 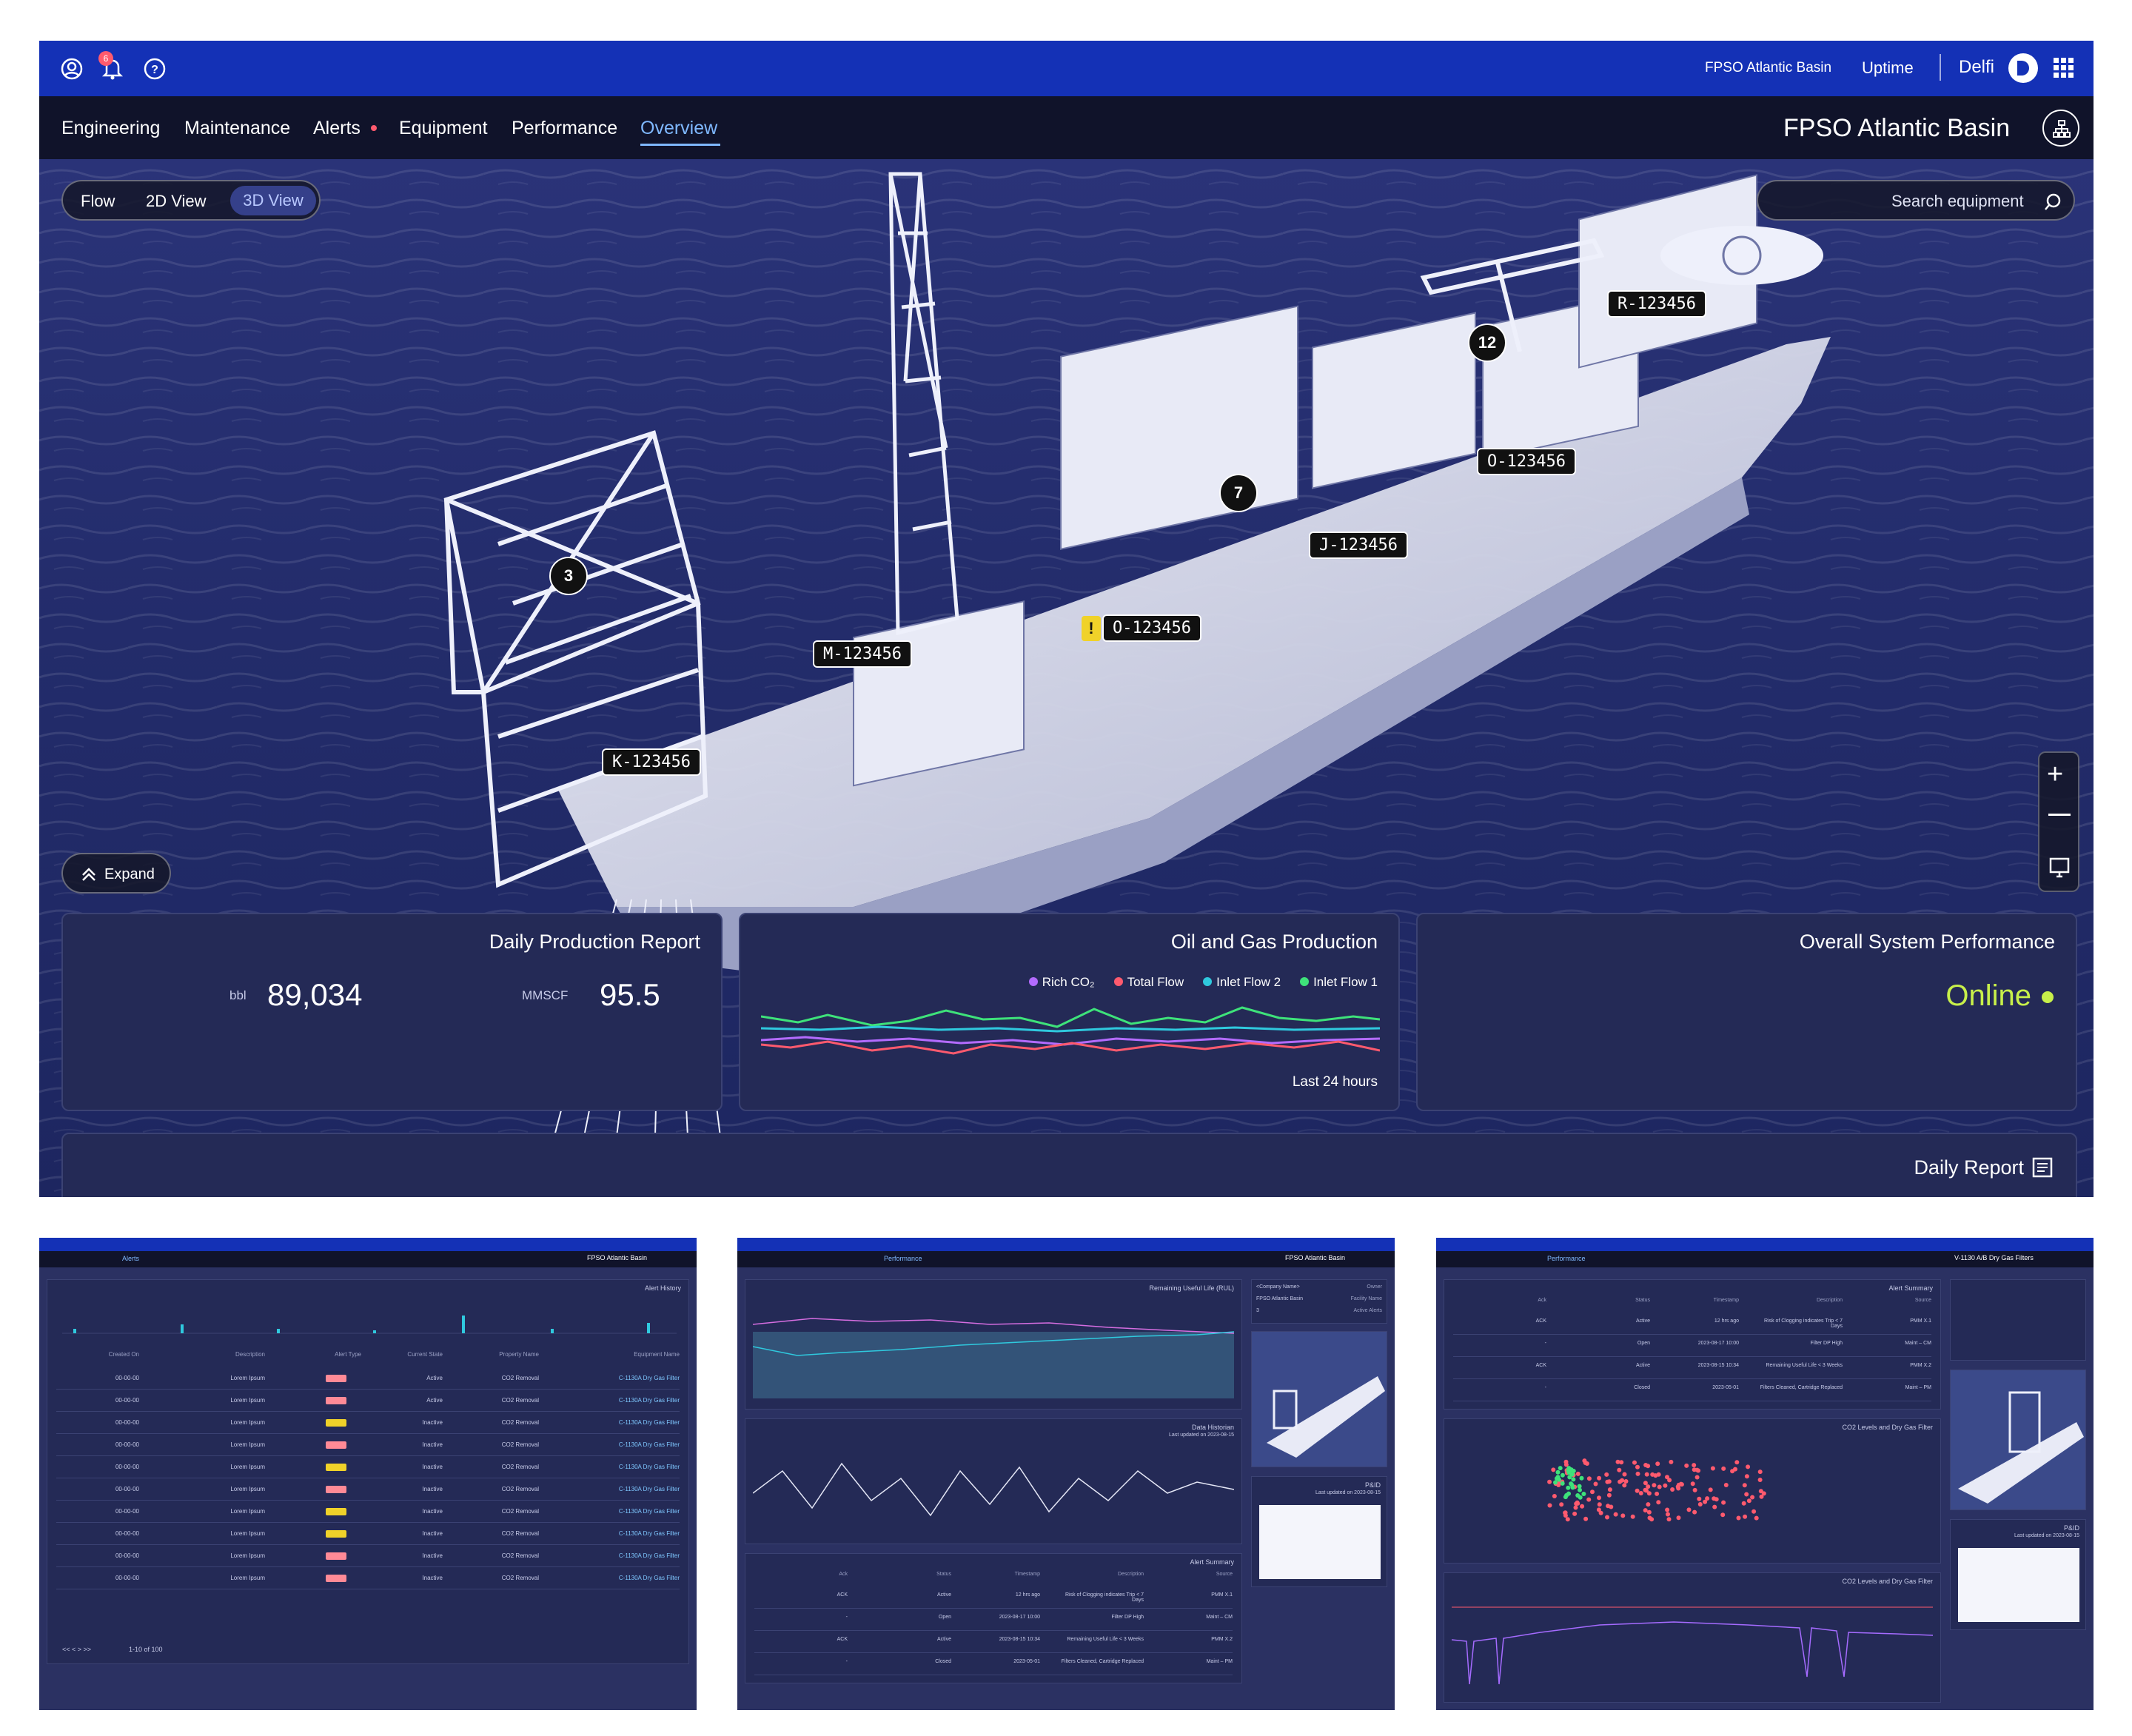 What do you see at coordinates (273, 200) in the screenshot?
I see `3d-view-option: 3D View` at bounding box center [273, 200].